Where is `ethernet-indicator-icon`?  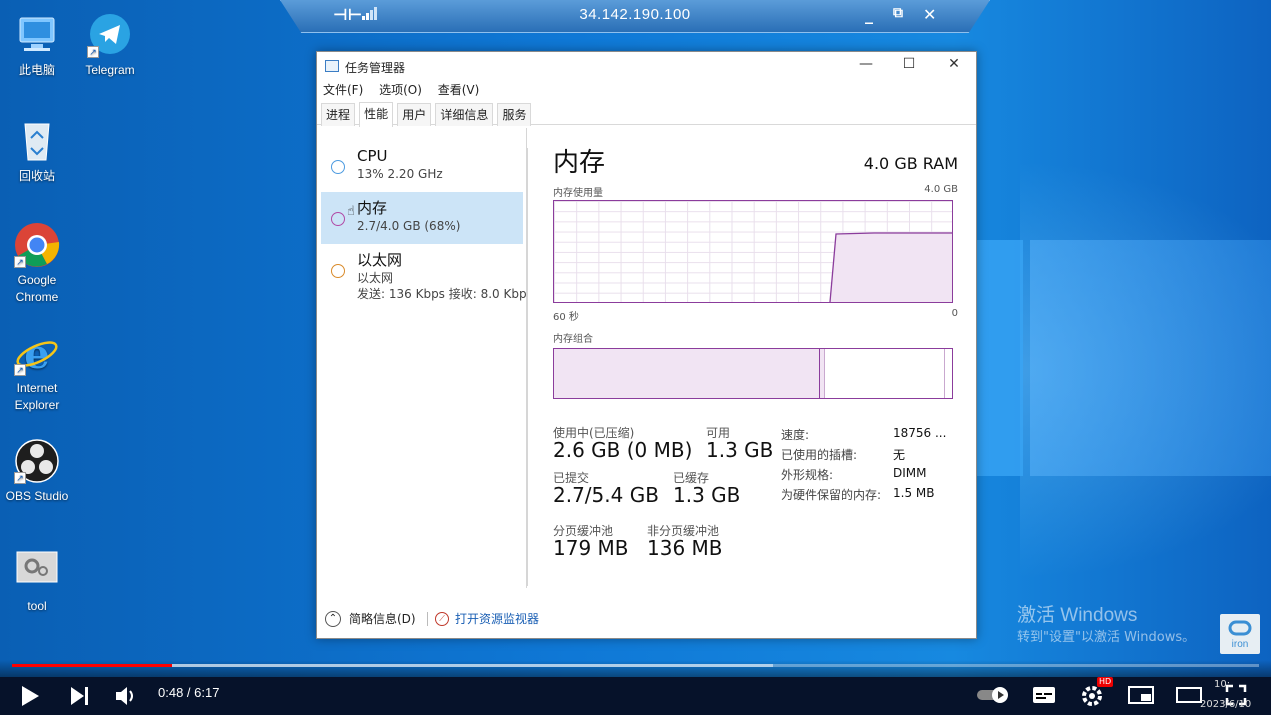 ethernet-indicator-icon is located at coordinates (338, 271).